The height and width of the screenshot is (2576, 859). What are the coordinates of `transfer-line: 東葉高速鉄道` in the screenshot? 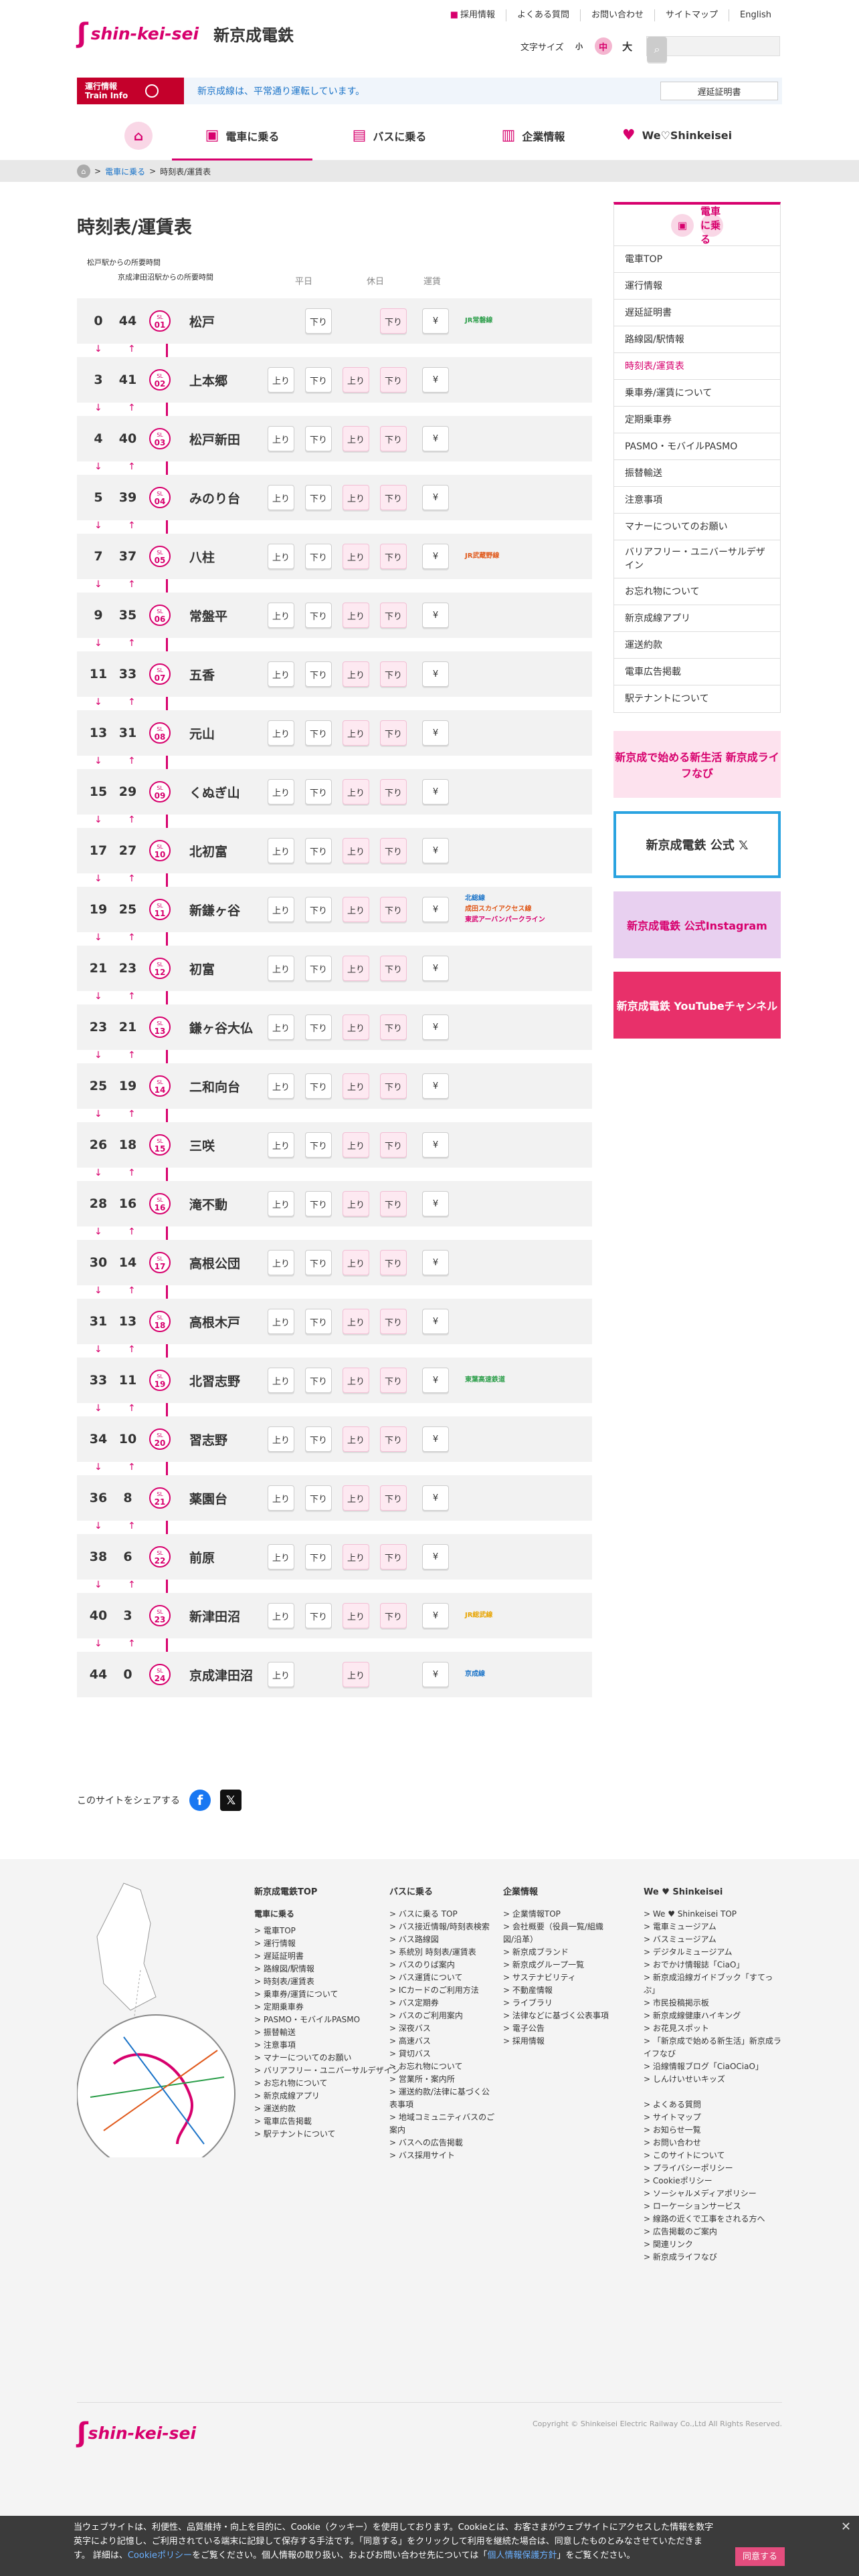 It's located at (485, 1380).